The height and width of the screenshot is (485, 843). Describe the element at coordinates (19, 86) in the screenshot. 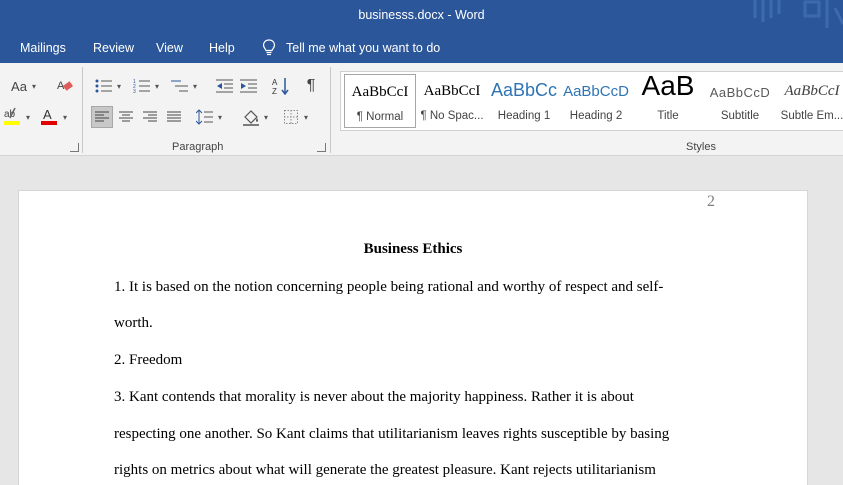

I see `change-case-button: Aa` at that location.